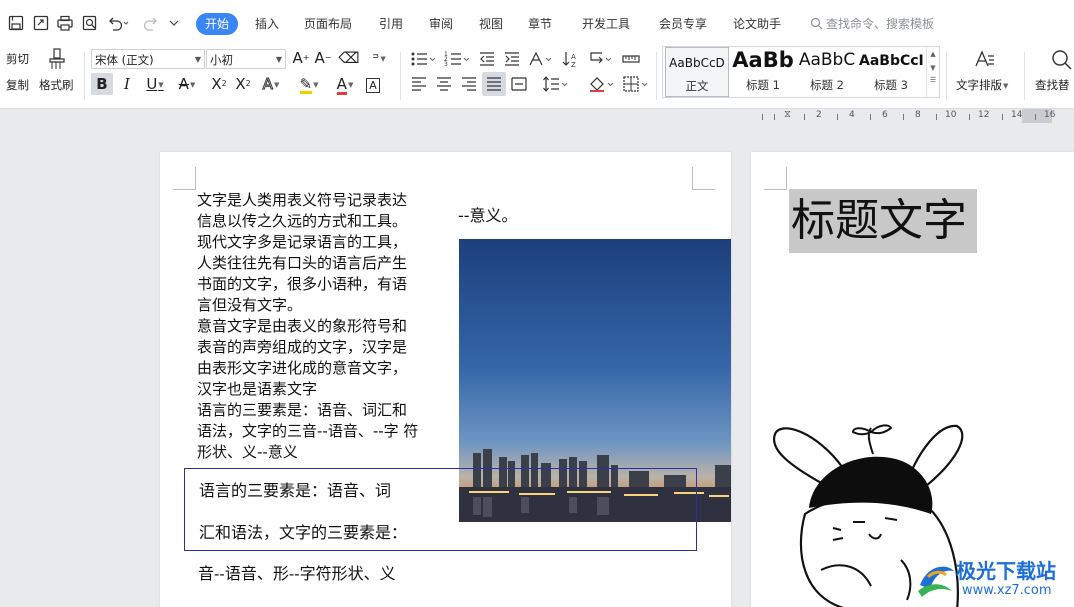  I want to click on redo-icon, so click(151, 23).